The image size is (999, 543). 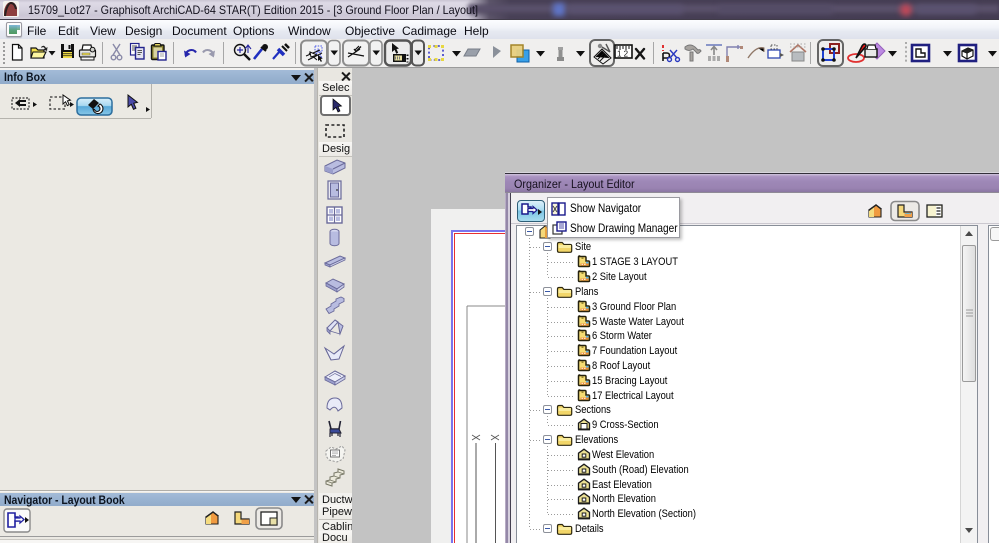 I want to click on svg-text: 1 2, so click(x=623, y=54).